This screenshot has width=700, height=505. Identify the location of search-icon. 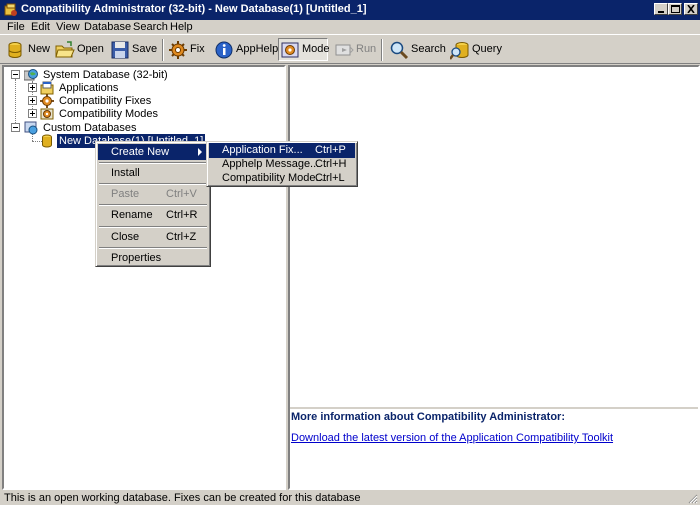
(399, 50).